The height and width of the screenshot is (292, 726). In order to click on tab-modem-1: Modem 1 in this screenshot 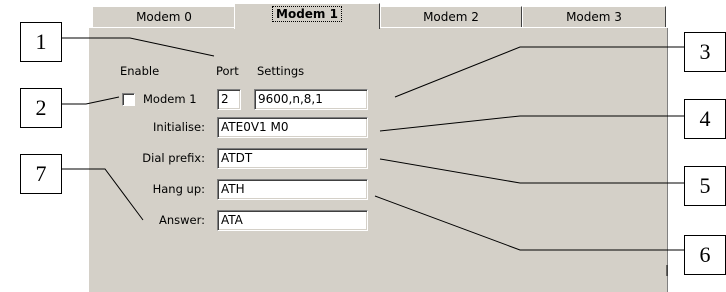, I will do `click(307, 16)`.